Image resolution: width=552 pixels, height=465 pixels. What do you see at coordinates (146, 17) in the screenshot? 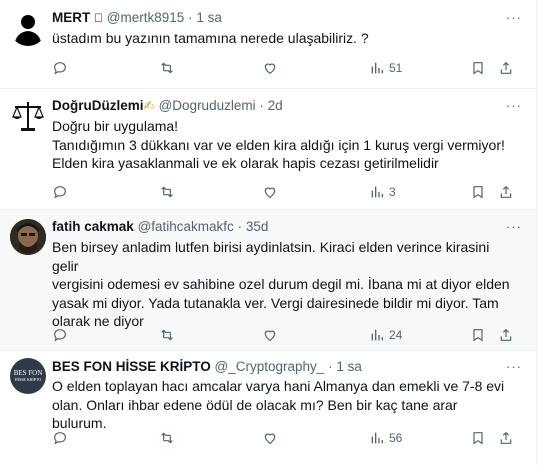
I see `user-handle: @mertk8915` at bounding box center [146, 17].